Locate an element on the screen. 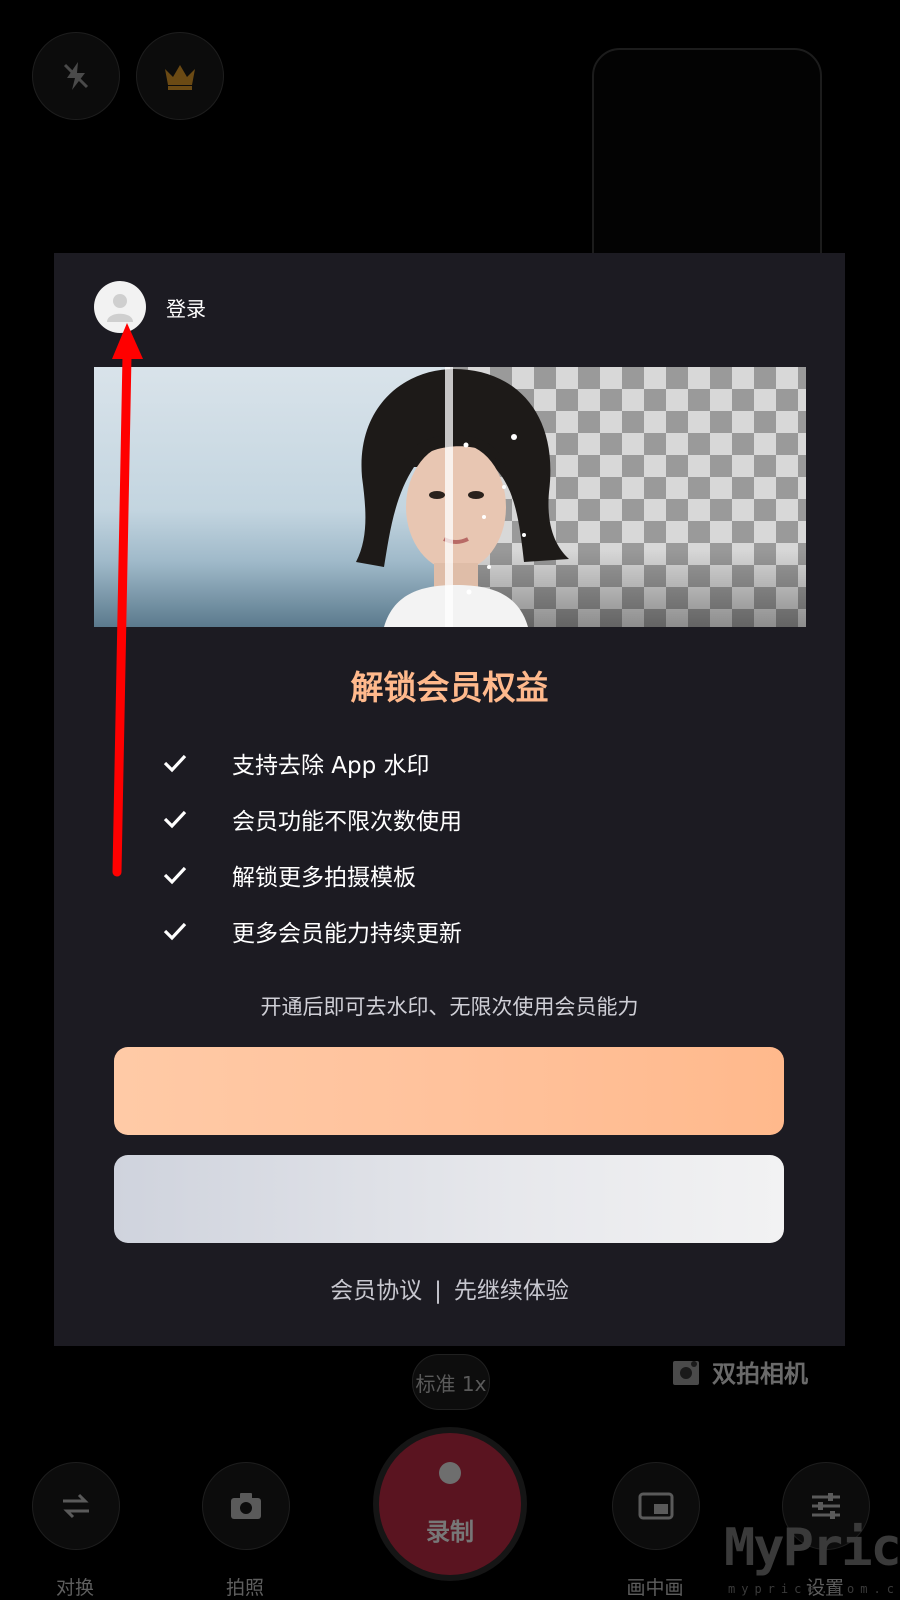 This screenshot has height=1600, width=900. switch-camera-button is located at coordinates (76, 1506).